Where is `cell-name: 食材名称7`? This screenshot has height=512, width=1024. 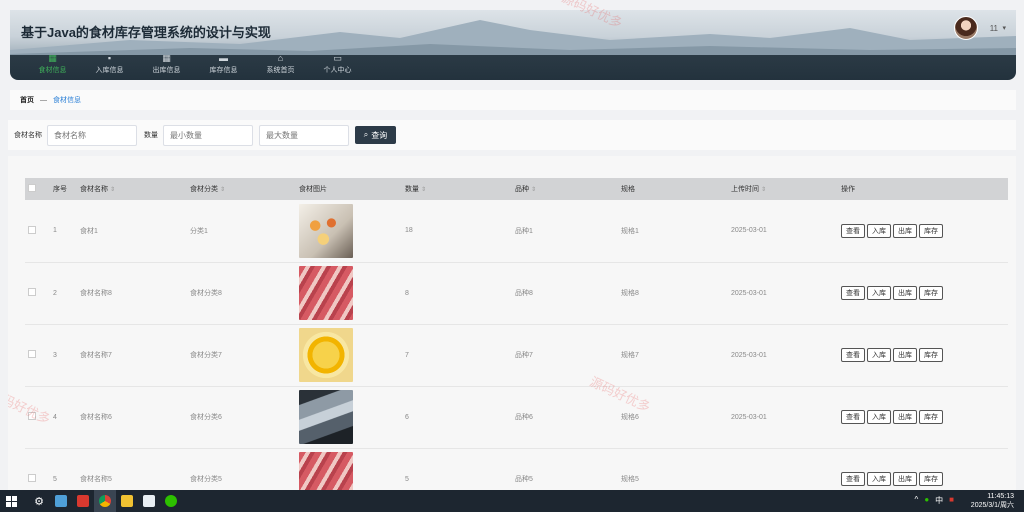 cell-name: 食材名称7 is located at coordinates (96, 355).